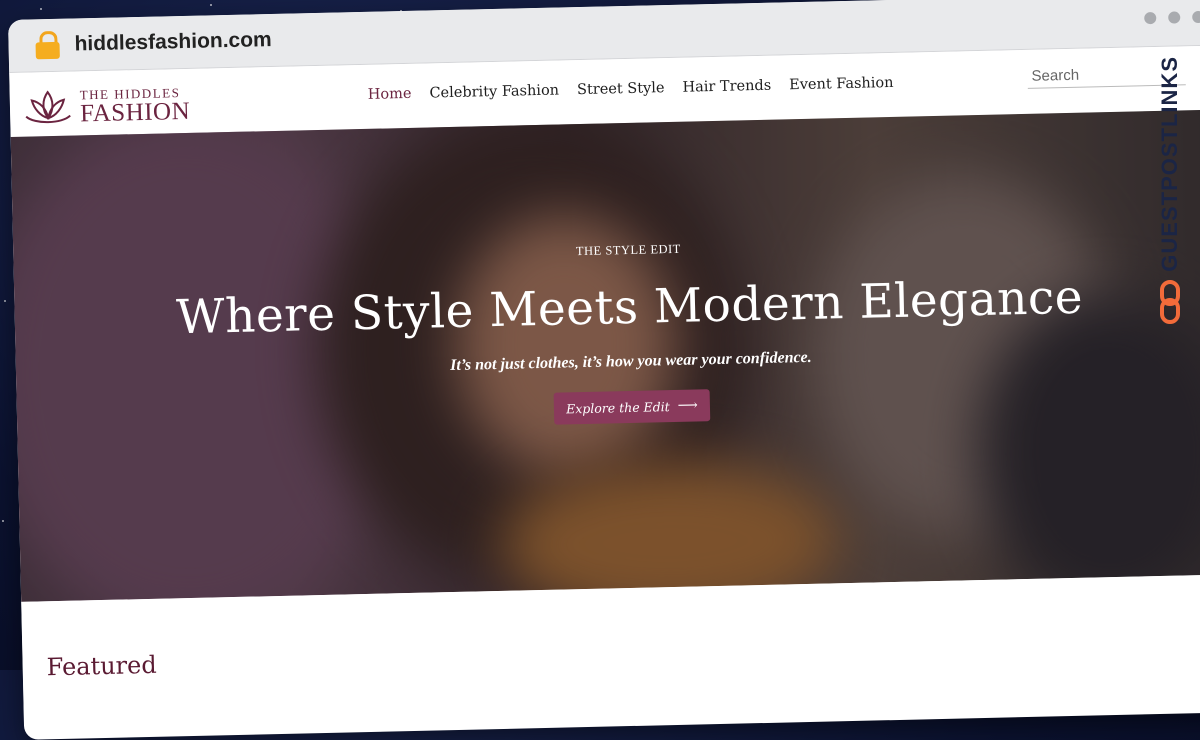 Image resolution: width=1200 pixels, height=740 pixels. Describe the element at coordinates (726, 87) in the screenshot. I see `nav-item-hair-trends: Hair Trends` at that location.